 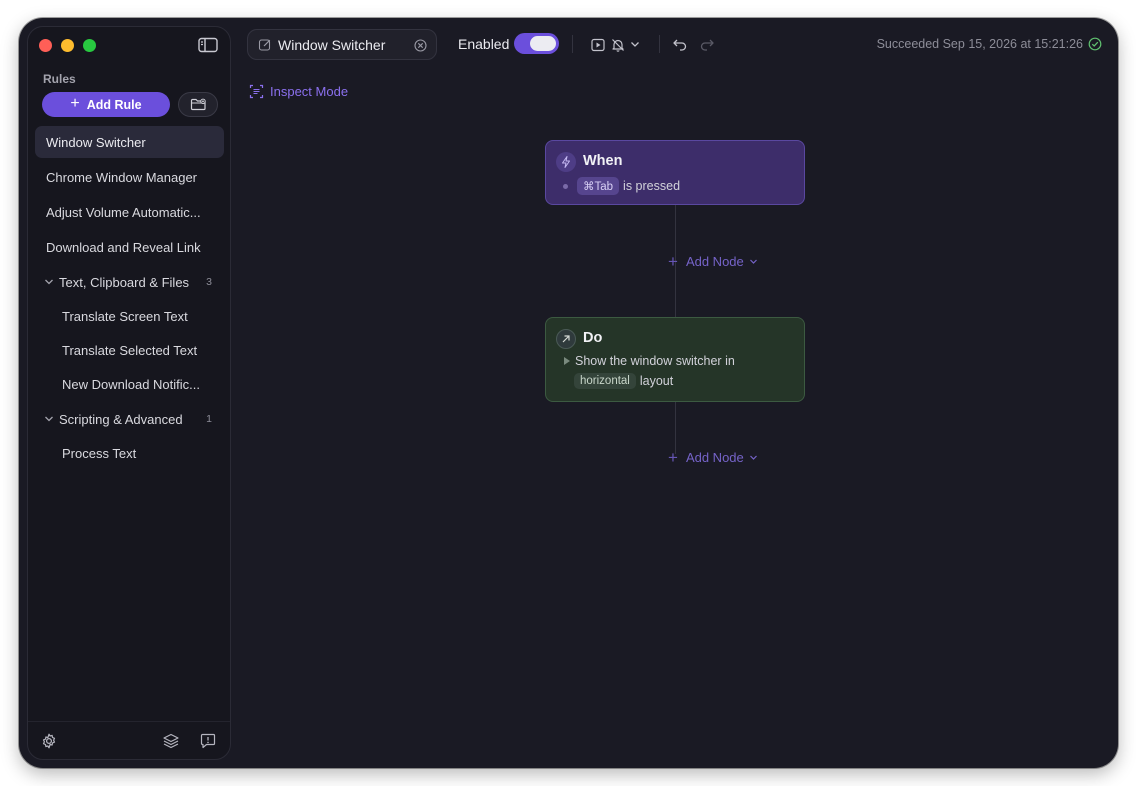 I want to click on inspect-mode-button: Inspect Mode, so click(x=298, y=91).